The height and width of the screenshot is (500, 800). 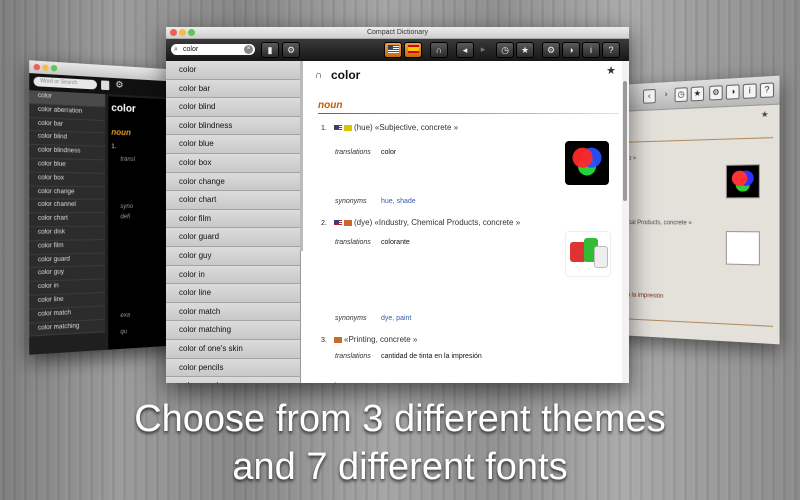 I want to click on list-item: color pencils, so click(x=233, y=368).